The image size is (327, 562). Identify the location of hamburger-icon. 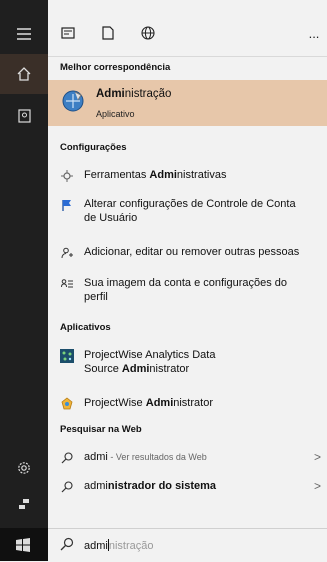
(24, 34).